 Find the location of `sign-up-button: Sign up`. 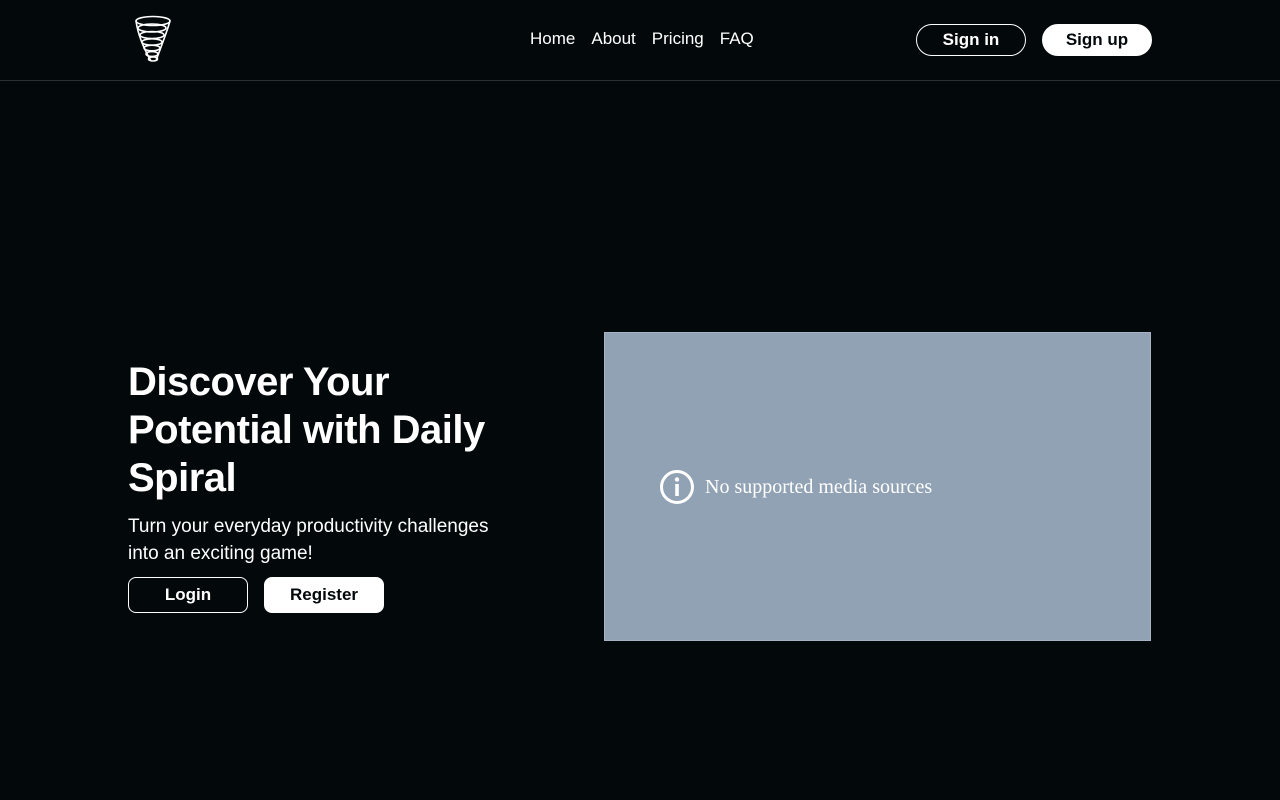

sign-up-button: Sign up is located at coordinates (1097, 40).